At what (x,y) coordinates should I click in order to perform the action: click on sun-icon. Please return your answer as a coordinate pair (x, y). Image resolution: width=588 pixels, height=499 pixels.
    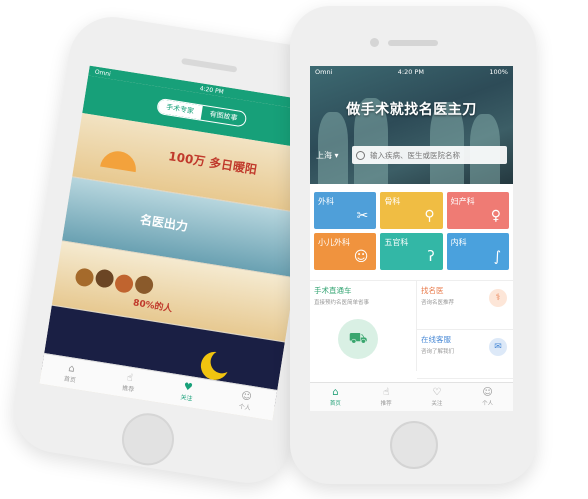
    Looking at the image, I should click on (117, 162).